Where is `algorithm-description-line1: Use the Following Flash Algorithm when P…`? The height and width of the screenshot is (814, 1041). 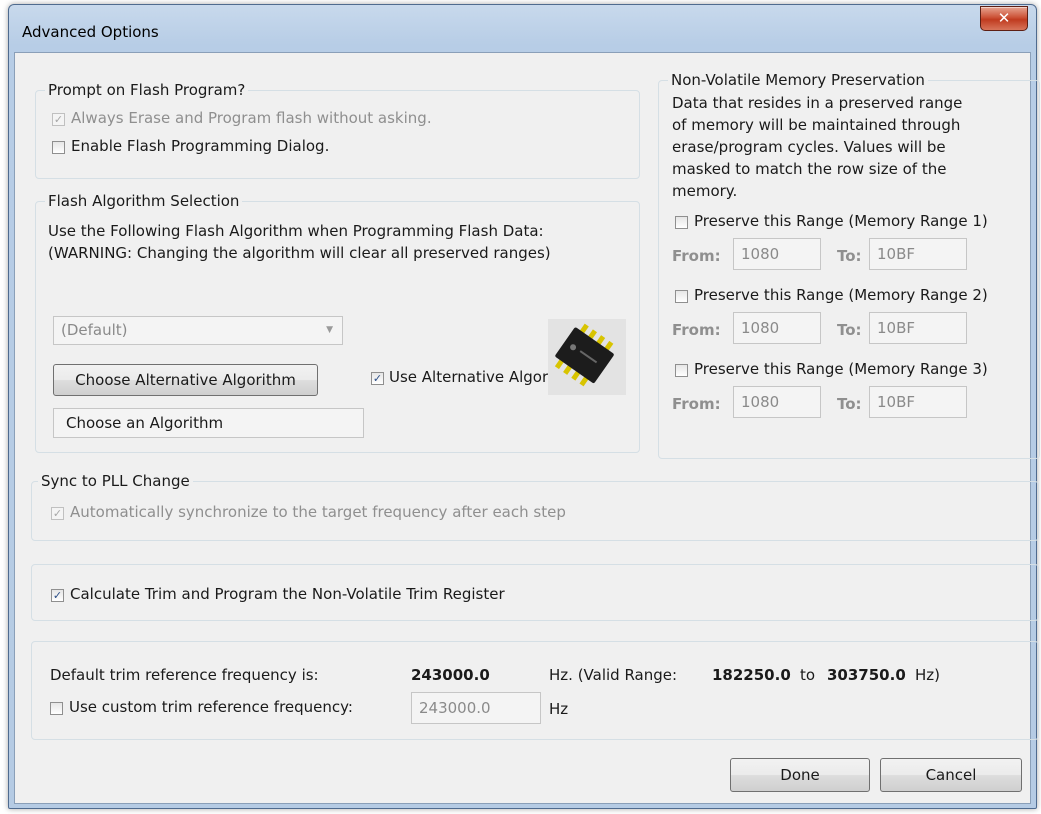 algorithm-description-line1: Use the Following Flash Algorithm when P… is located at coordinates (296, 231).